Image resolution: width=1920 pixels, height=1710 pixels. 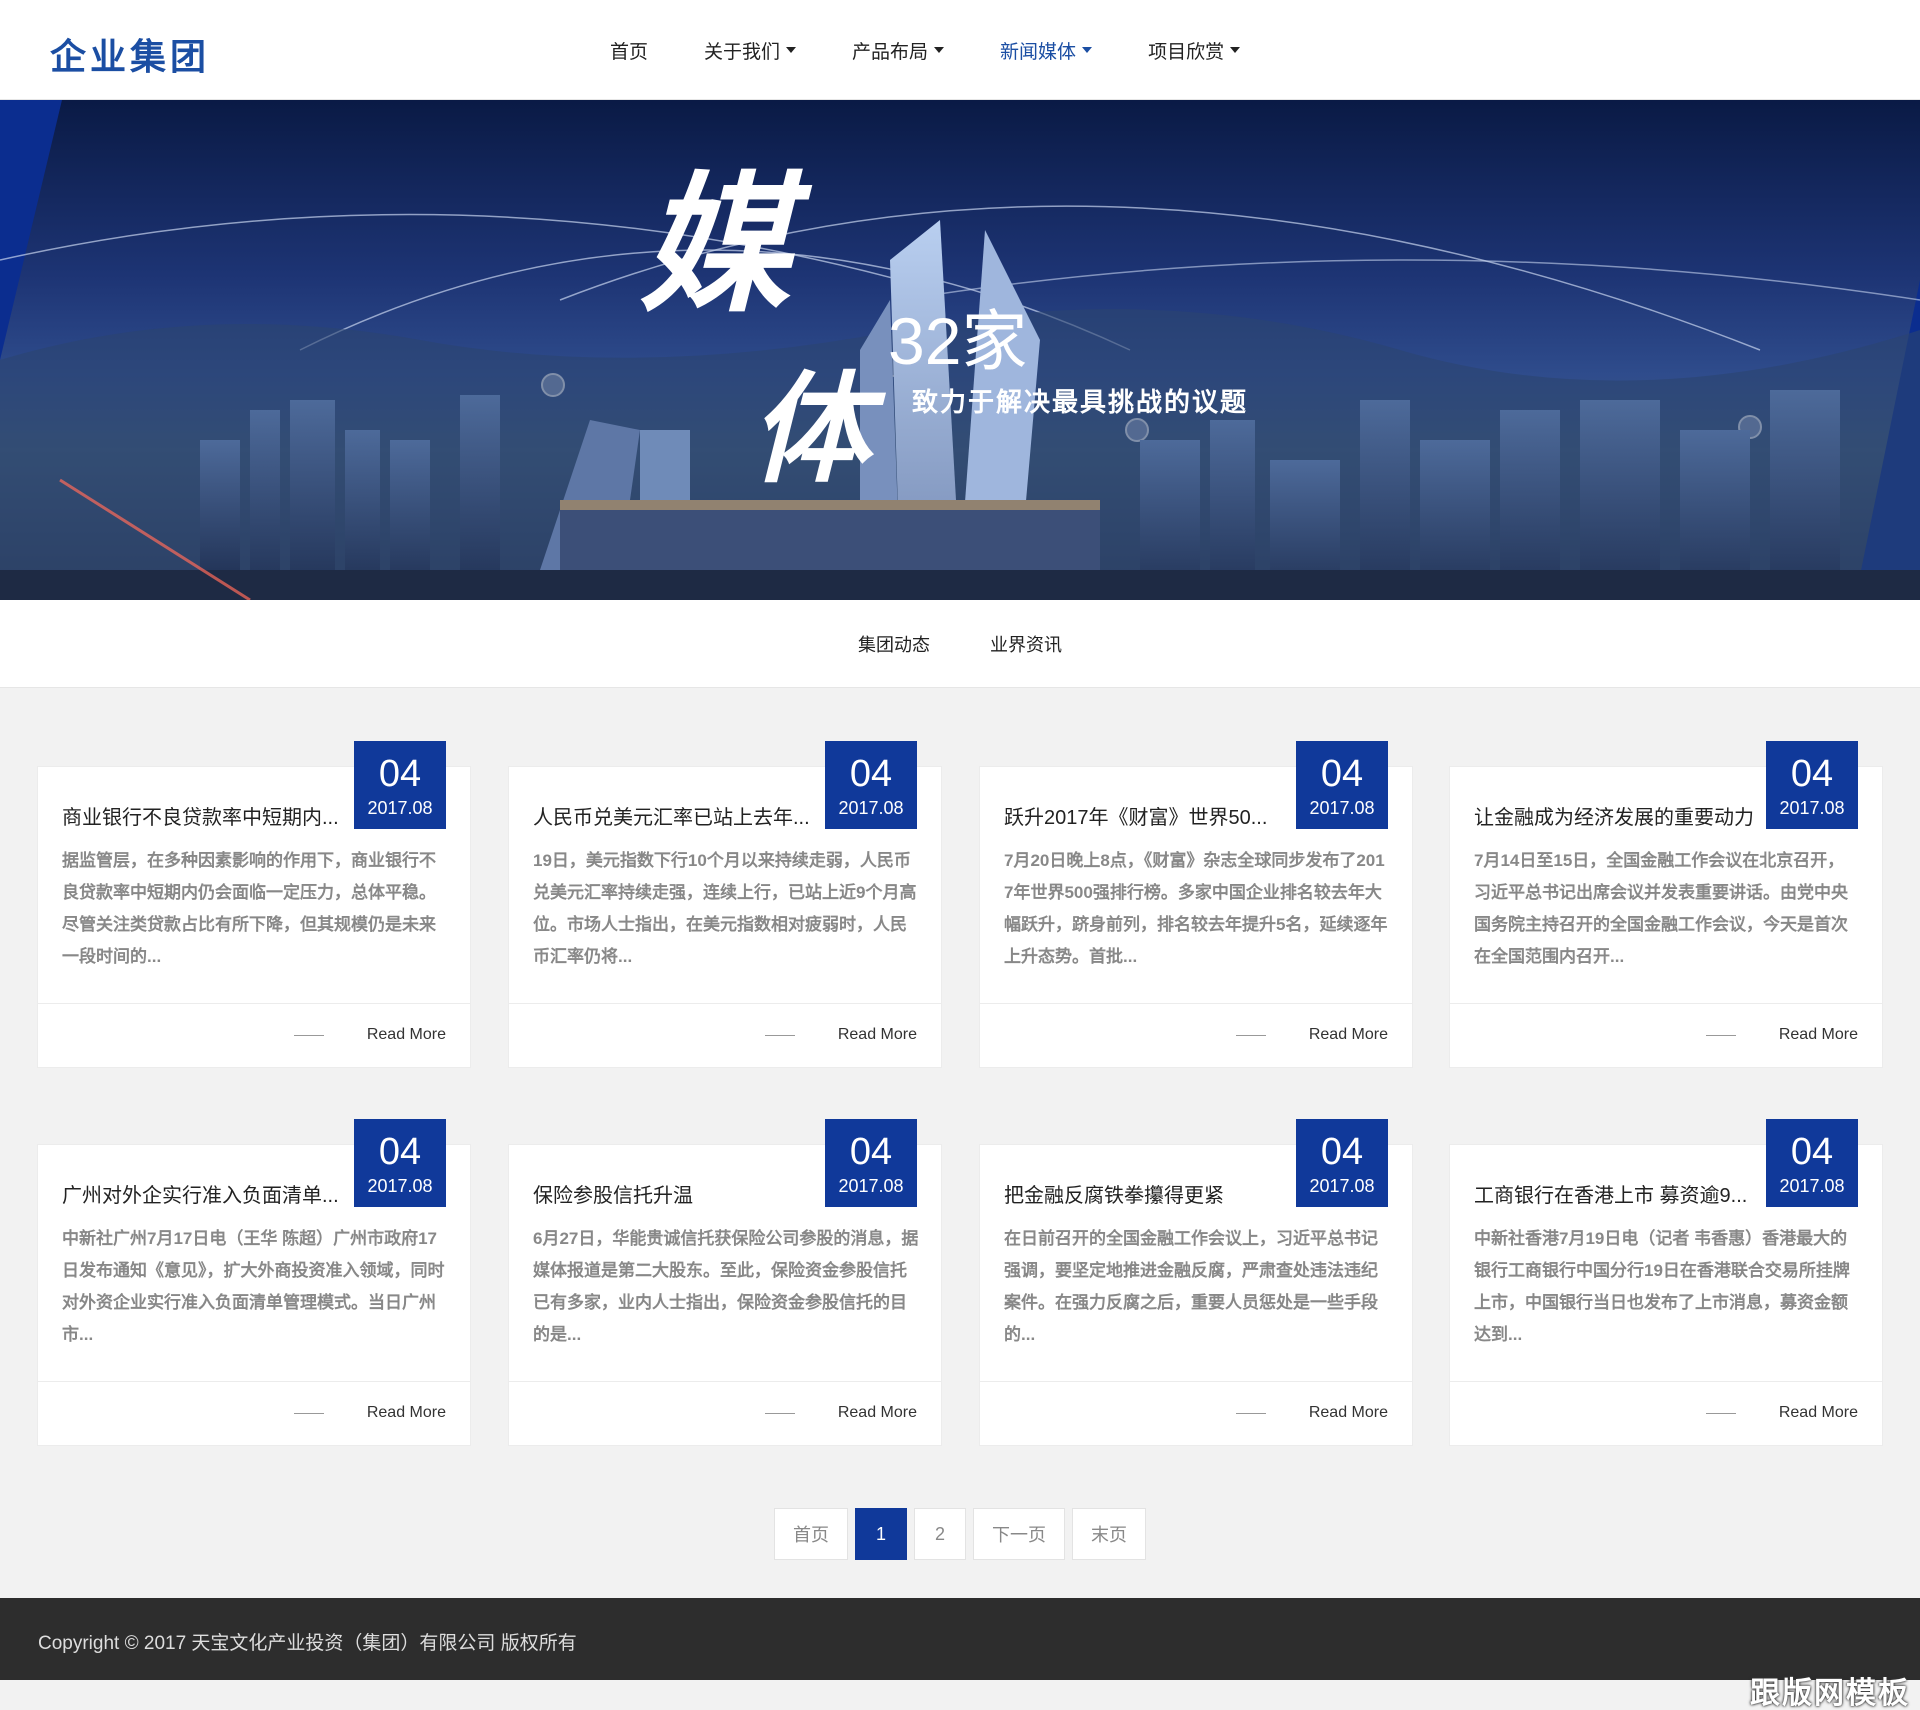 I want to click on pagination: 首页 1 2 下一页 末页, so click(x=963, y=1534).